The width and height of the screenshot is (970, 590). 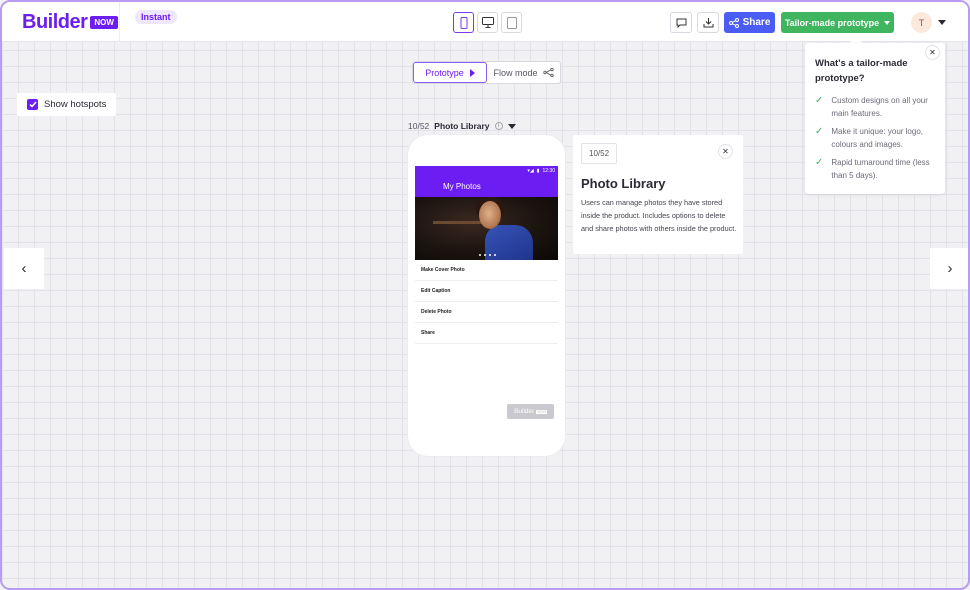 I want to click on tailor-made-prototype-button: Tailor-made prototype, so click(x=837, y=22).